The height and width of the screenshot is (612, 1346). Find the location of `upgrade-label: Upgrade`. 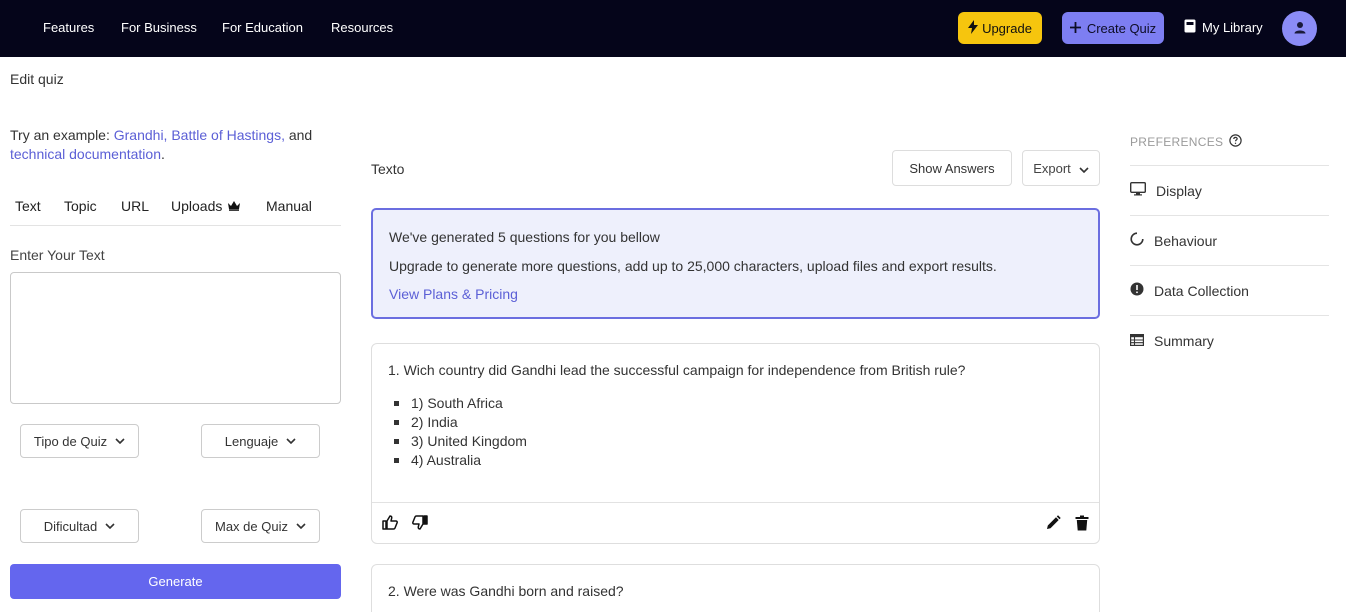

upgrade-label: Upgrade is located at coordinates (1007, 28).